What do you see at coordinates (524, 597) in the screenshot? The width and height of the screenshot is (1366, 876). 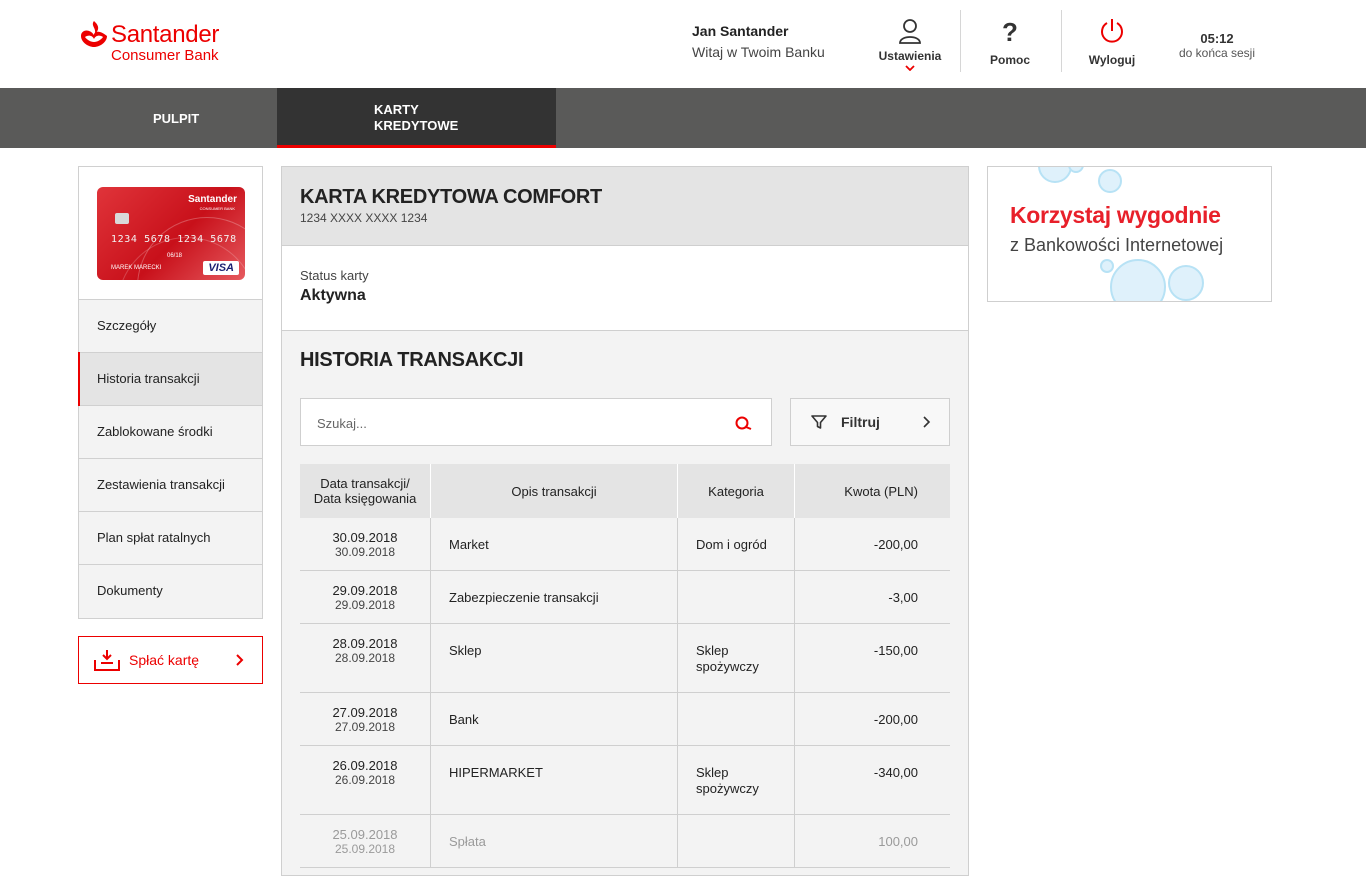 I see `description-cell: Zabezpieczenie transakcji` at bounding box center [524, 597].